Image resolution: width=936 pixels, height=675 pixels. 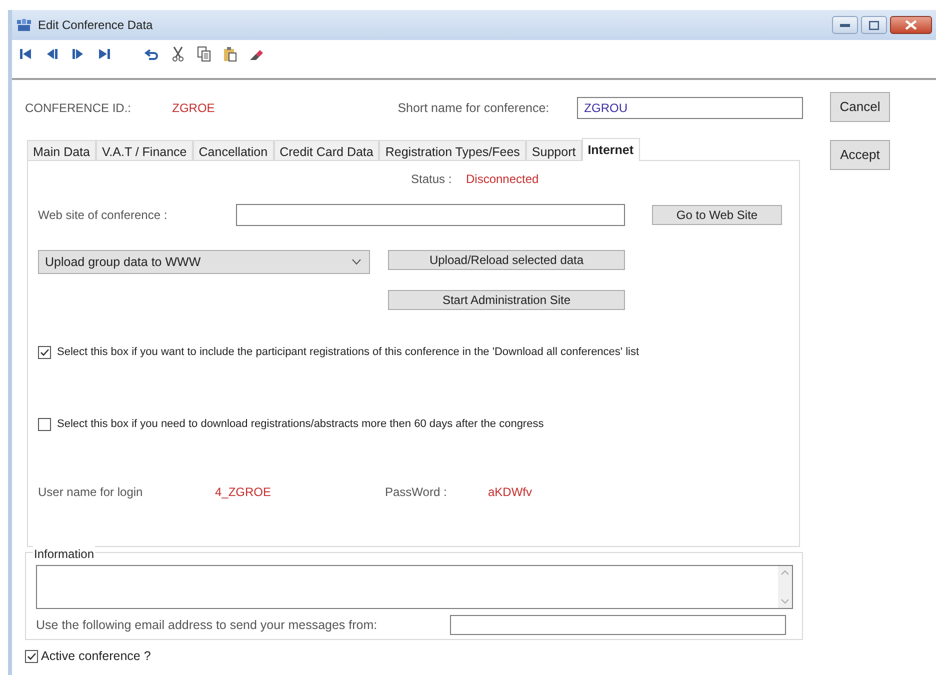 I want to click on dialog-button: Accept, so click(x=860, y=155).